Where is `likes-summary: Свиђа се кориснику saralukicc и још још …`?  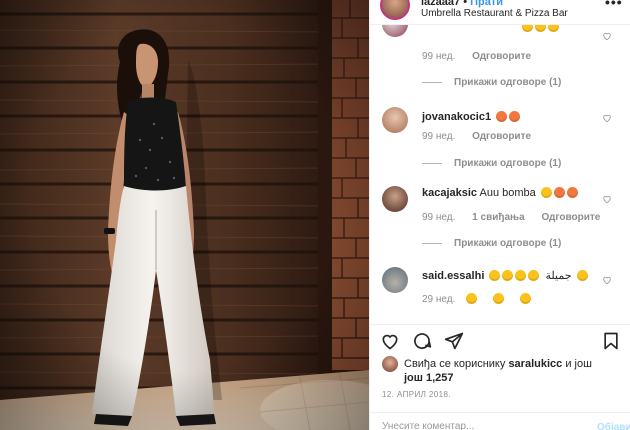
likes-summary: Свиђа се кориснику saralukicc и још још … is located at coordinates (500, 371).